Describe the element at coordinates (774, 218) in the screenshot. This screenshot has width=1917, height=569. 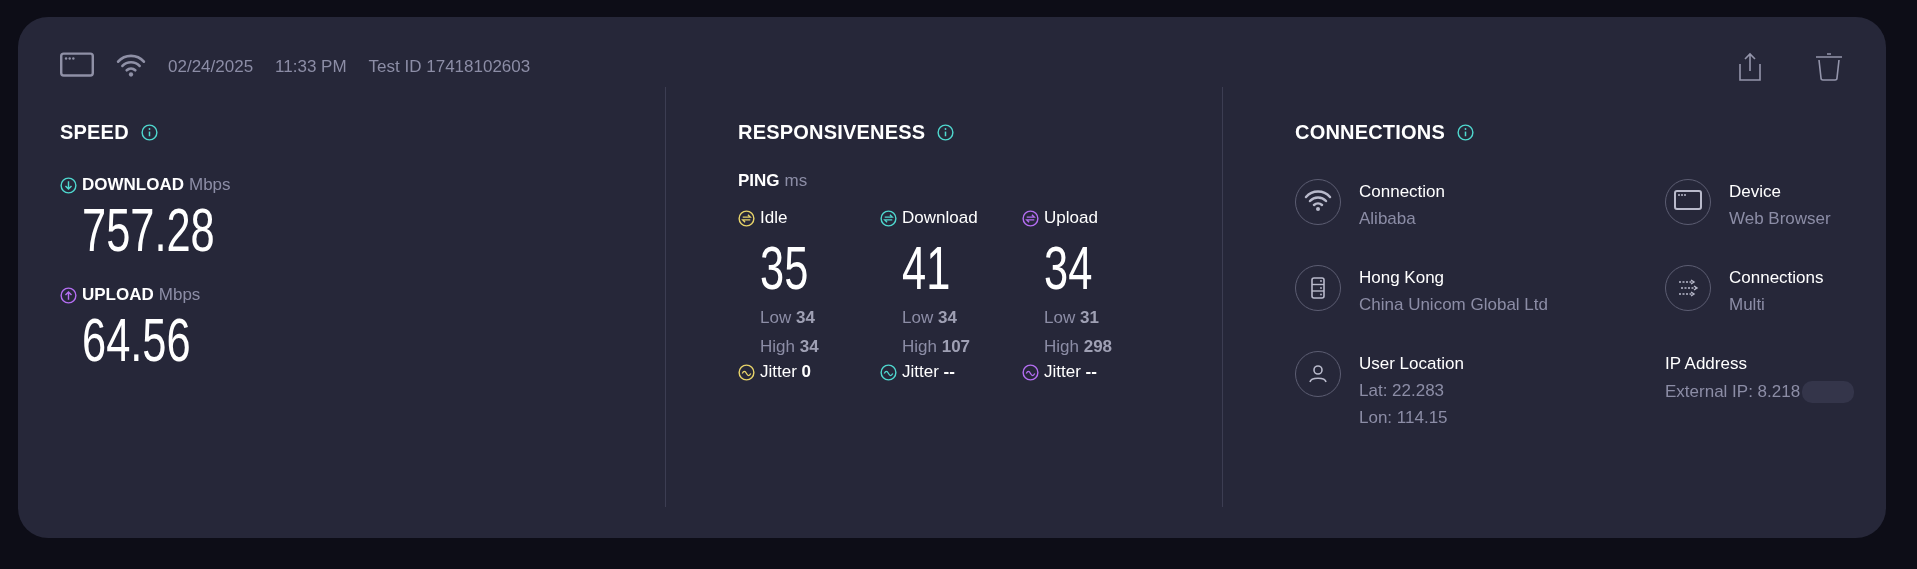
I see `ping-phase-label: Idle` at that location.